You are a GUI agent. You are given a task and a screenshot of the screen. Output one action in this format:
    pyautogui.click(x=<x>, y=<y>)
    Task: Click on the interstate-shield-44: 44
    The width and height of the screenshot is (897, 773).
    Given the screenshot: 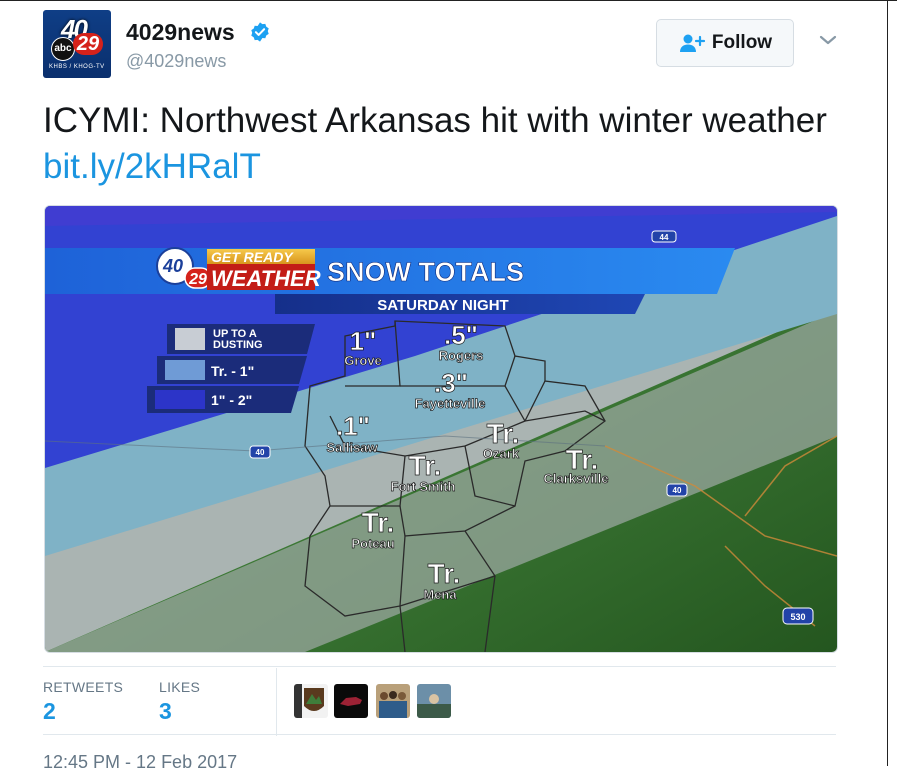 What is the action you would take?
    pyautogui.click(x=664, y=236)
    